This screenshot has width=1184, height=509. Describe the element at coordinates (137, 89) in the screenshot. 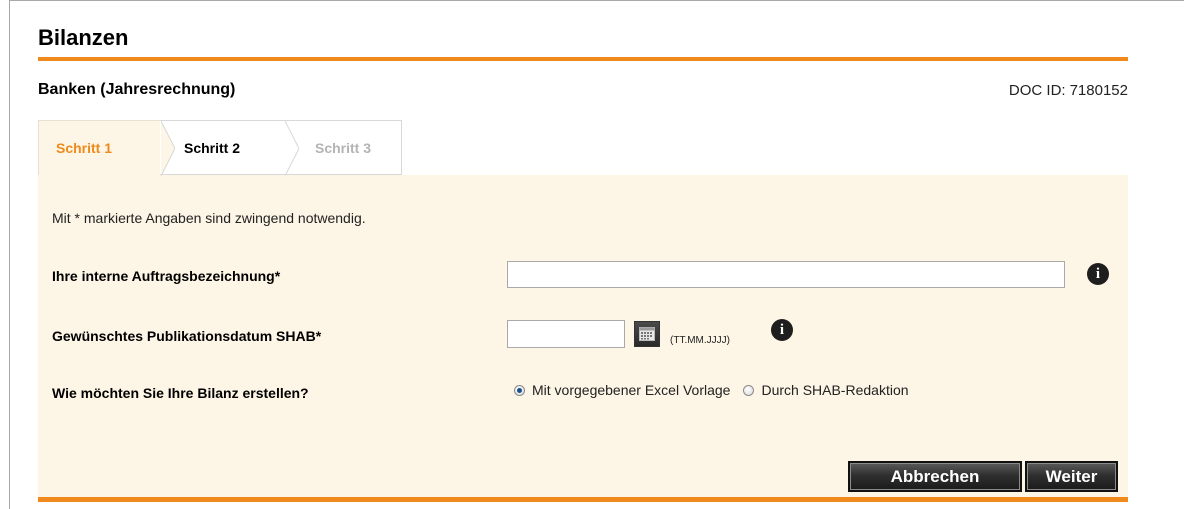

I see `form-subtitle: Banken (Jahresrechnung)` at that location.